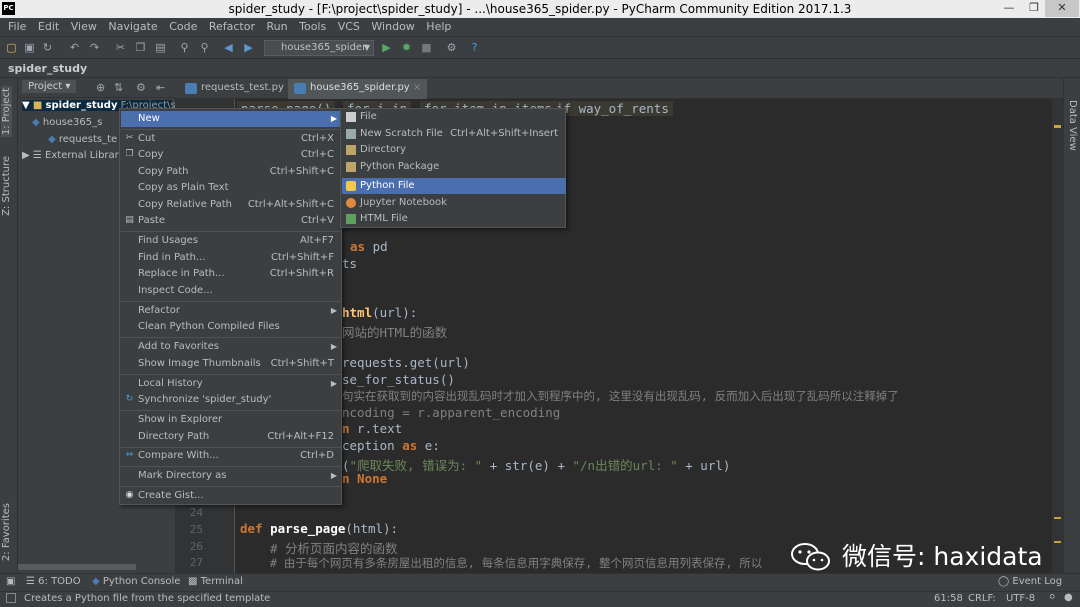  What do you see at coordinates (240, 89) in the screenshot?
I see `tab-requests-test: requests_test.py ×` at bounding box center [240, 89].